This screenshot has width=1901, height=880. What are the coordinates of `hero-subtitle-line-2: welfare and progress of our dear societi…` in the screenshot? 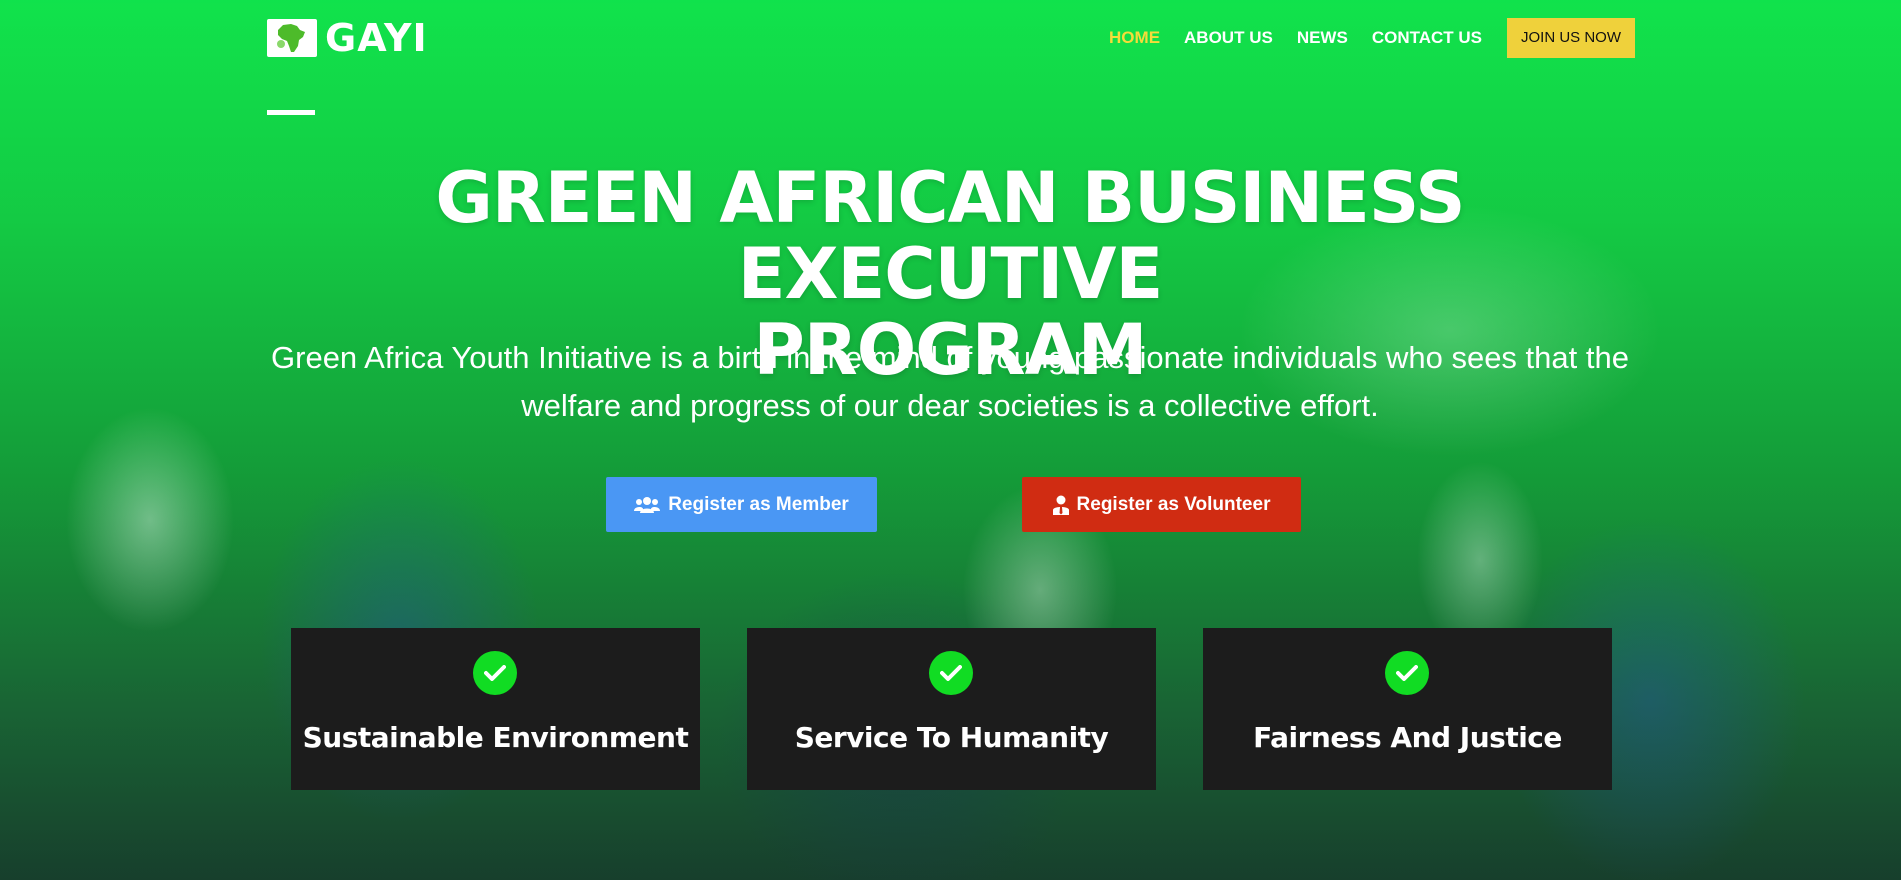 It's located at (950, 405).